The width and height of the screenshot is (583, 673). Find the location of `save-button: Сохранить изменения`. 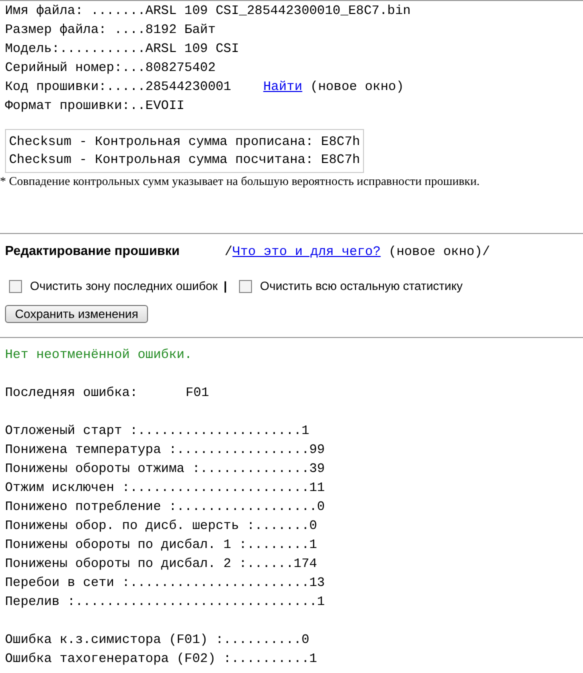

save-button: Сохранить изменения is located at coordinates (76, 314).